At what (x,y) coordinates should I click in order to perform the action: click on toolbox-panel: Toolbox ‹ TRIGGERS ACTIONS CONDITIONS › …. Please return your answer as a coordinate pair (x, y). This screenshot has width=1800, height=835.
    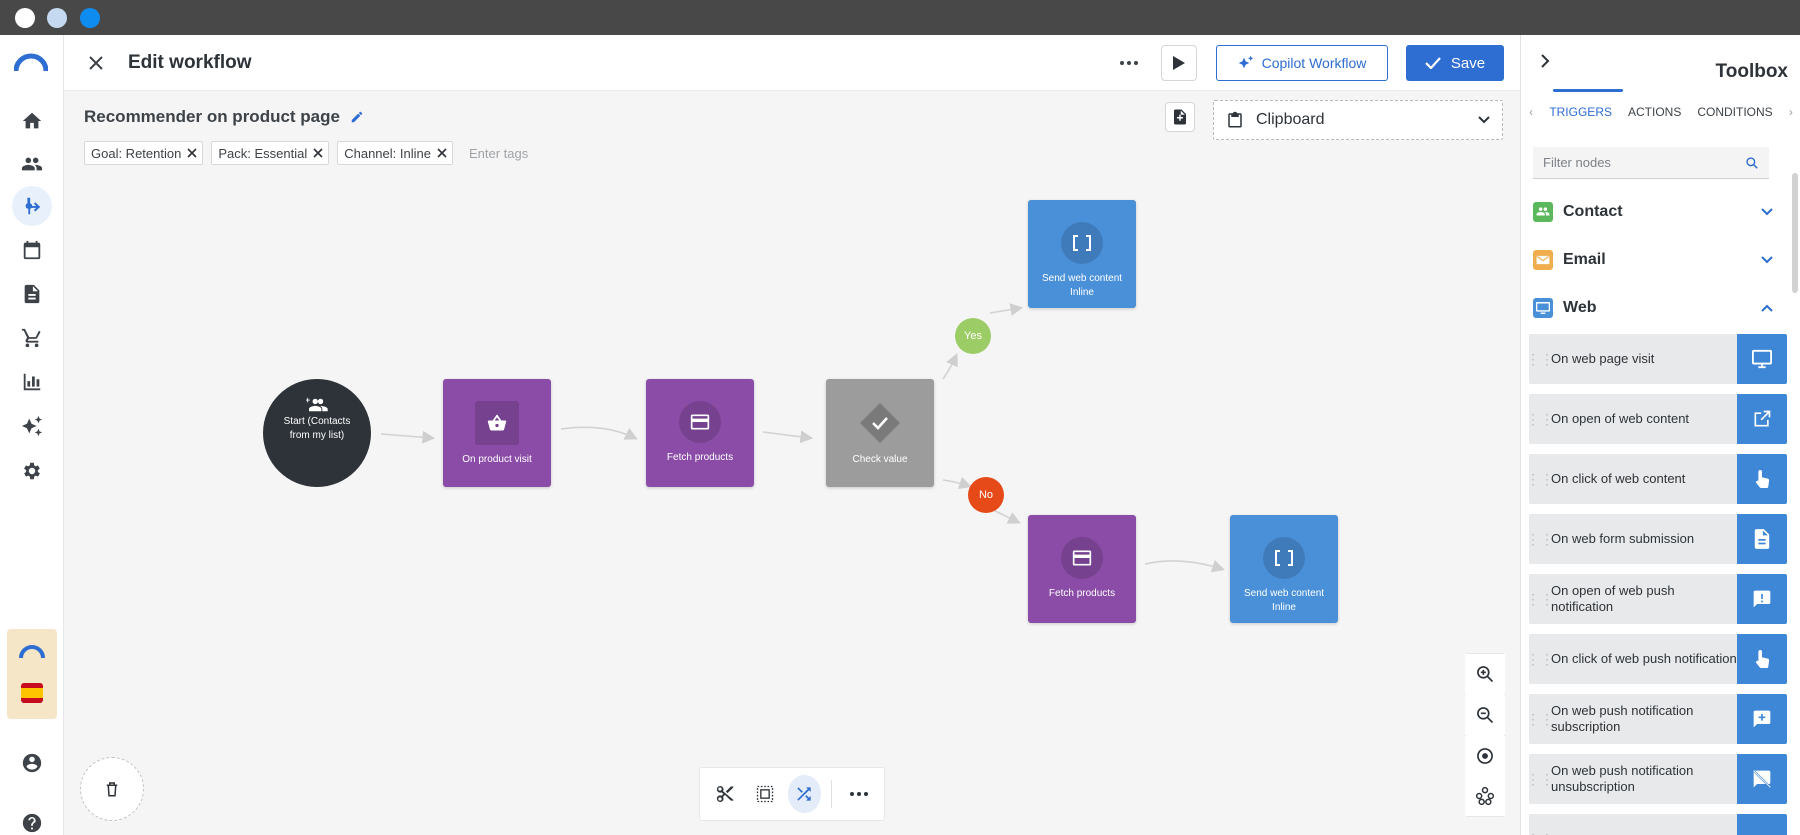
    Looking at the image, I should click on (1660, 435).